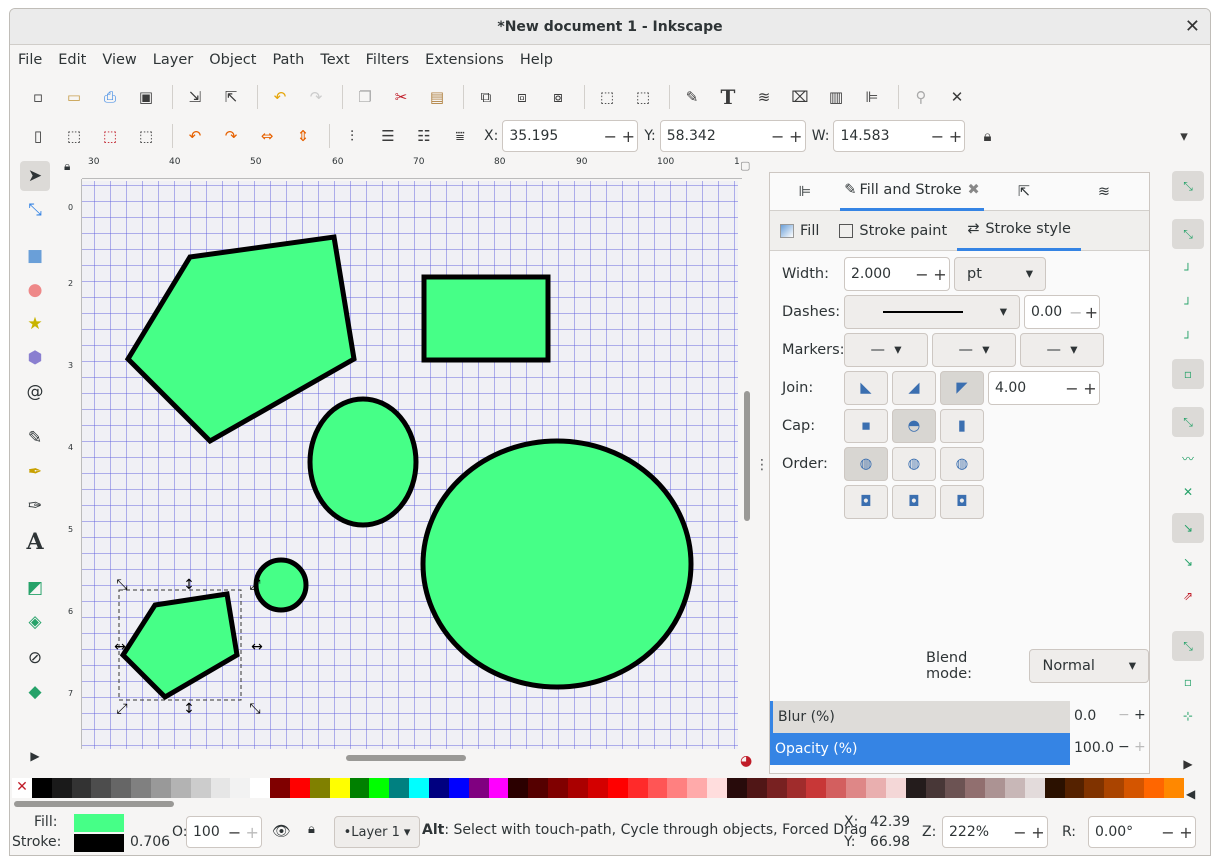  Describe the element at coordinates (146, 97) in the screenshot. I see `save-icon: ▣` at that location.